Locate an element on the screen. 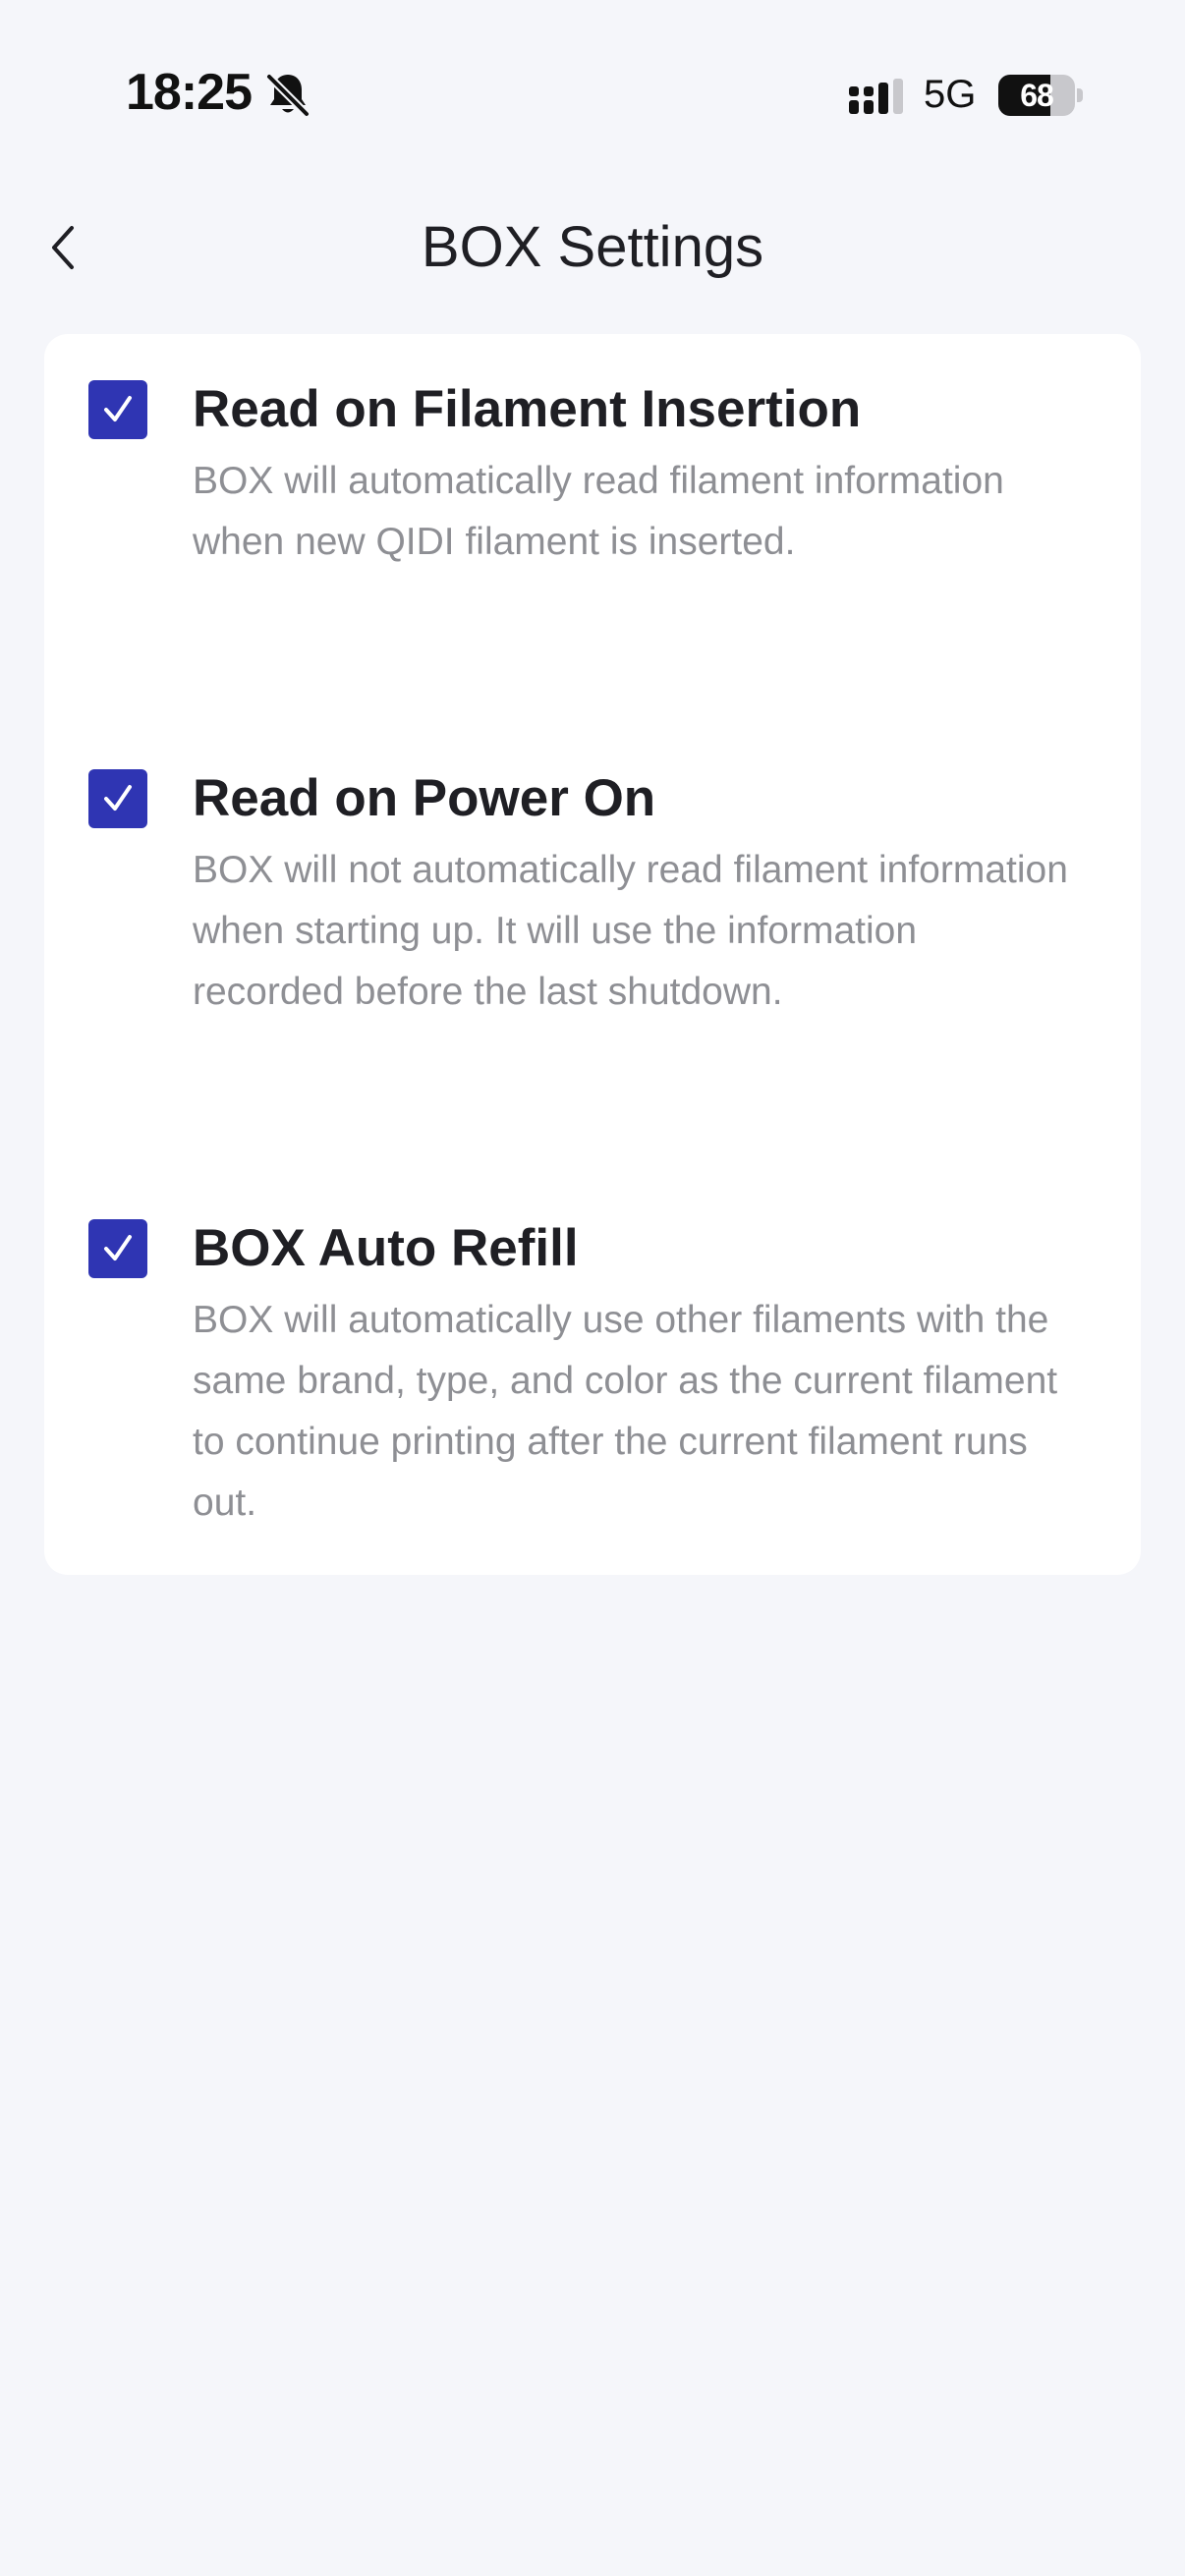 Image resolution: width=1185 pixels, height=2576 pixels. page-title: BOX Settings is located at coordinates (592, 247).